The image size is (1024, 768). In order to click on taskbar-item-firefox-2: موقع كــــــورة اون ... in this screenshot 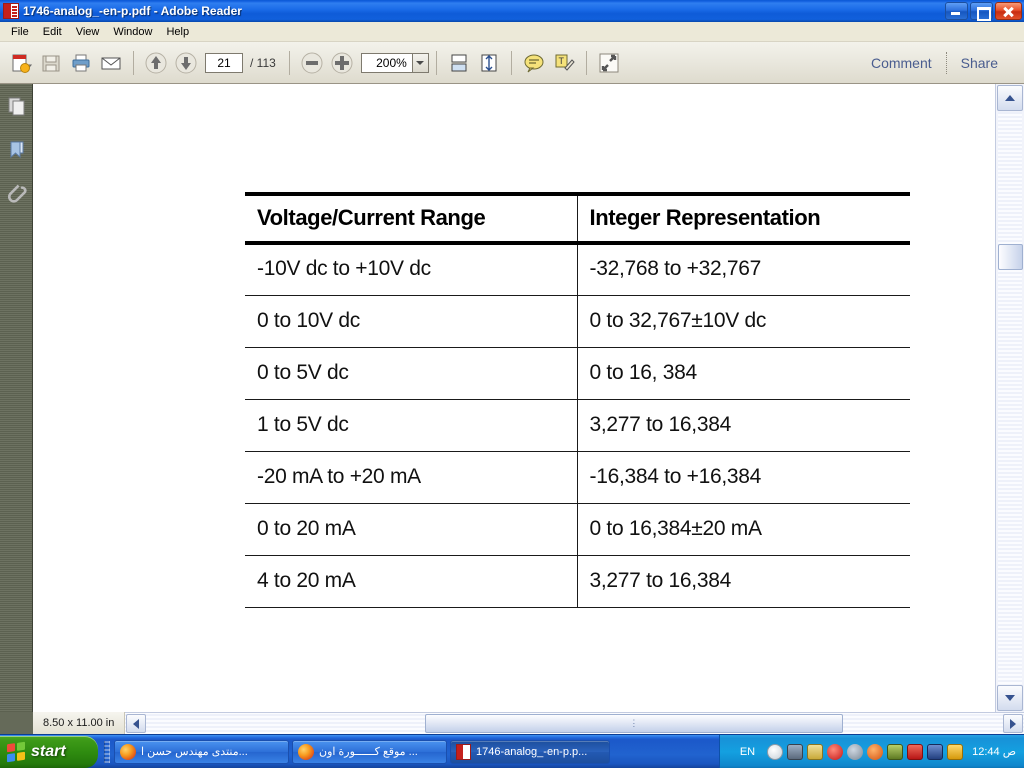, I will do `click(369, 751)`.